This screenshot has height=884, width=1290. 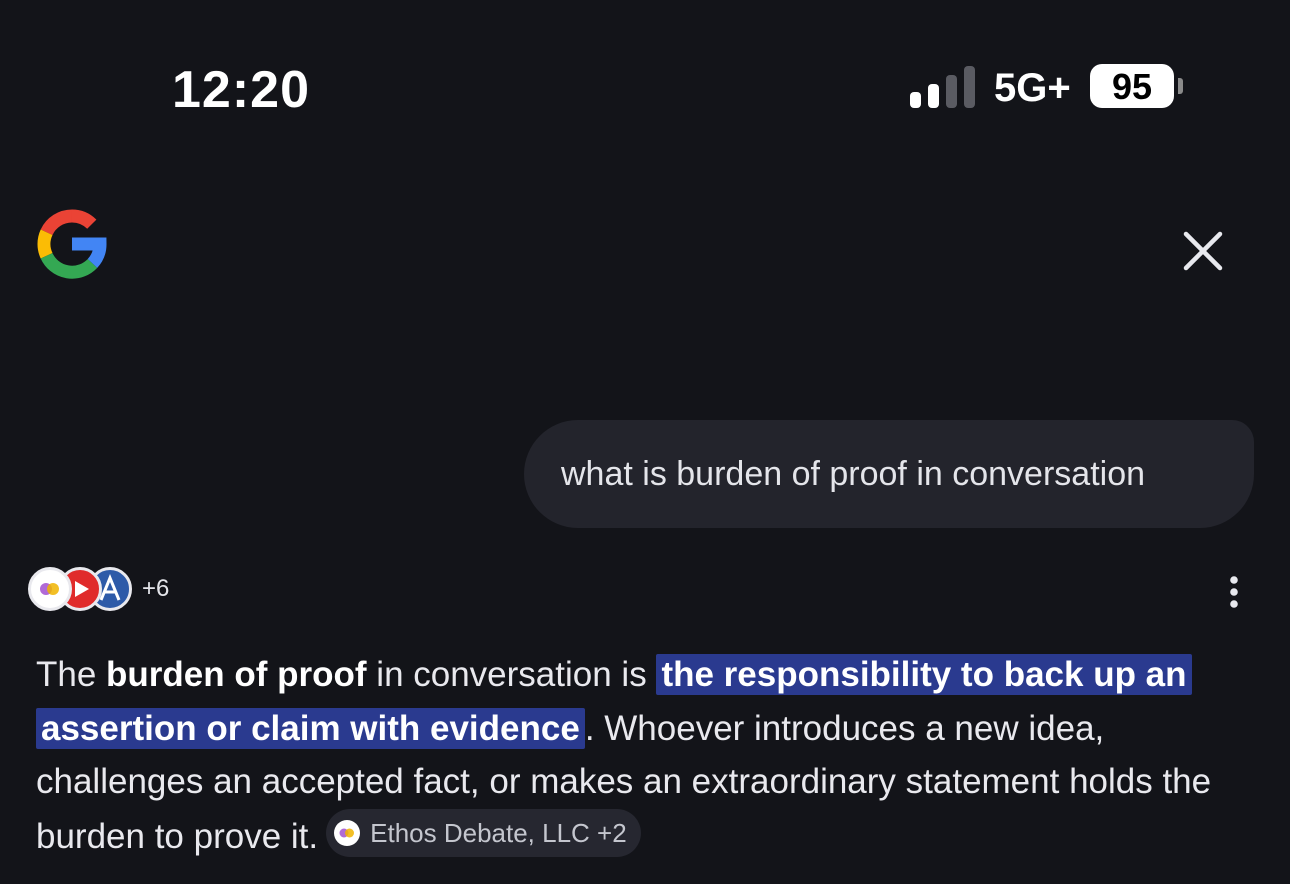 I want to click on query-text: what is burden of proof in conversation, so click(x=853, y=473).